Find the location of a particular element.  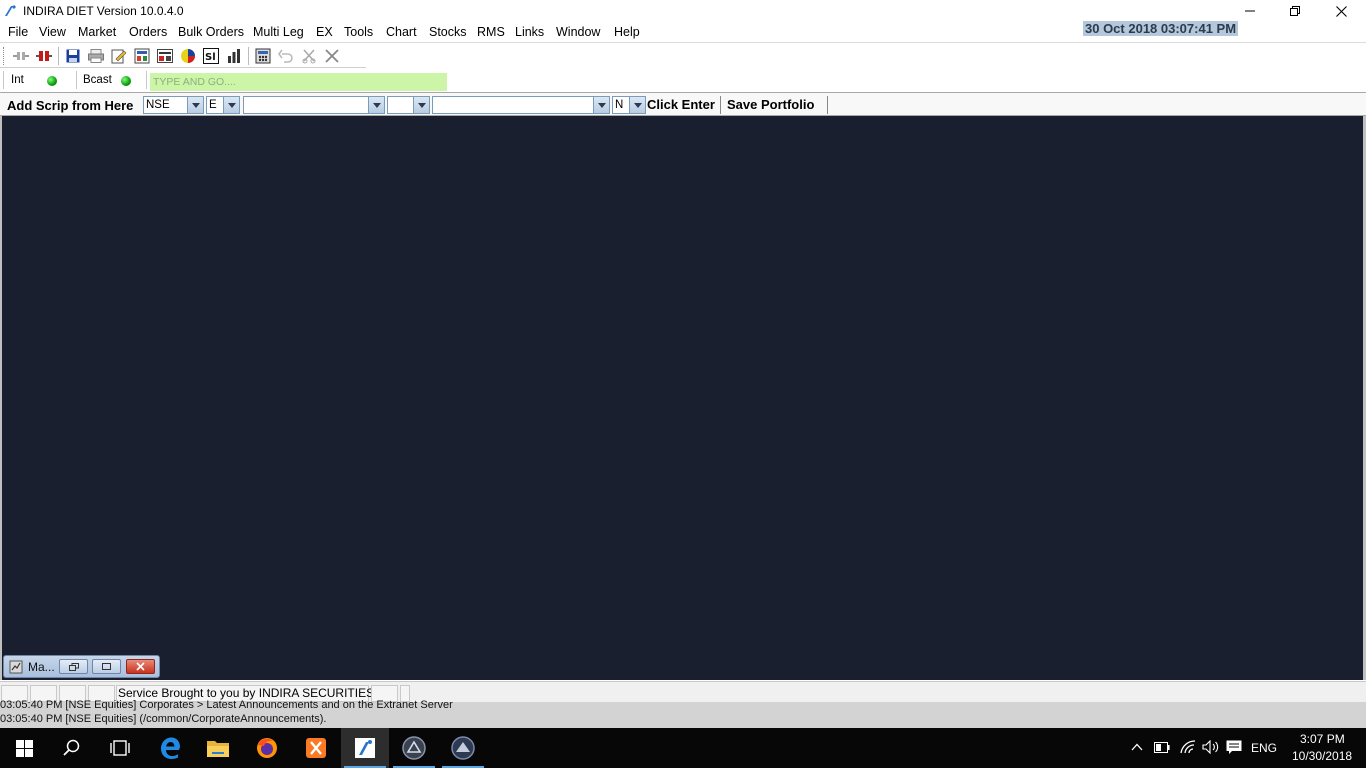

taskbar-date: 10/30/2018 is located at coordinates (1322, 756).